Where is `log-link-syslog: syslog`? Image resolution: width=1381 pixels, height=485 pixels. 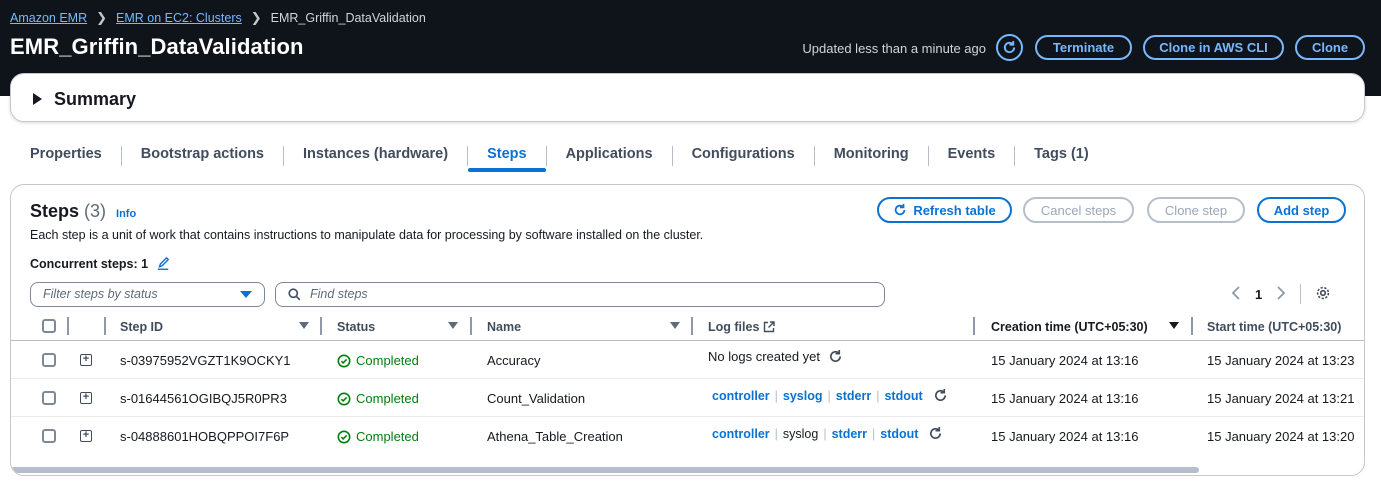 log-link-syslog: syslog is located at coordinates (803, 396).